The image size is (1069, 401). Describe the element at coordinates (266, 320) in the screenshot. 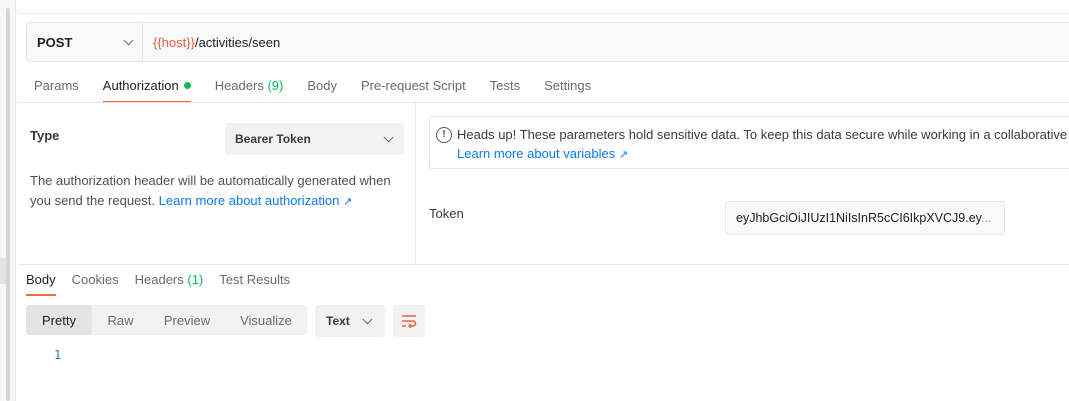

I see `view-visualize-button: Visualize` at that location.